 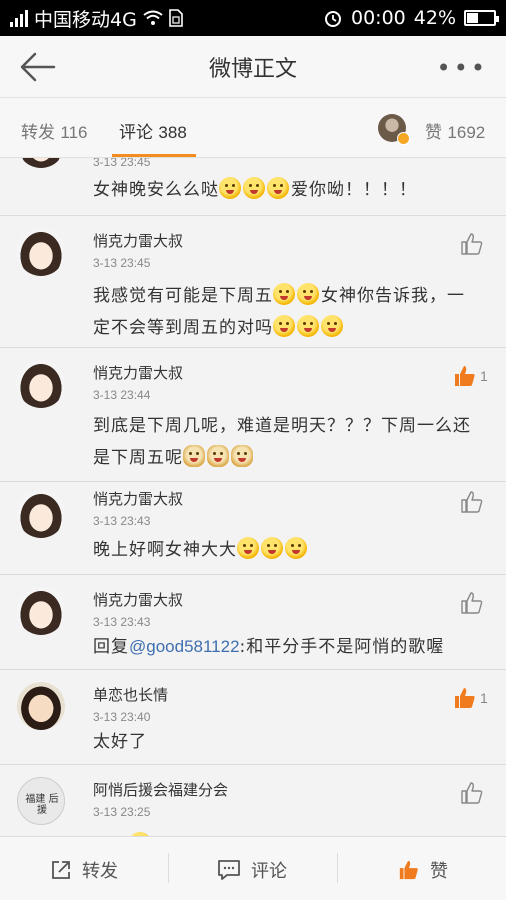 What do you see at coordinates (38, 67) in the screenshot?
I see `back-arrow-icon` at bounding box center [38, 67].